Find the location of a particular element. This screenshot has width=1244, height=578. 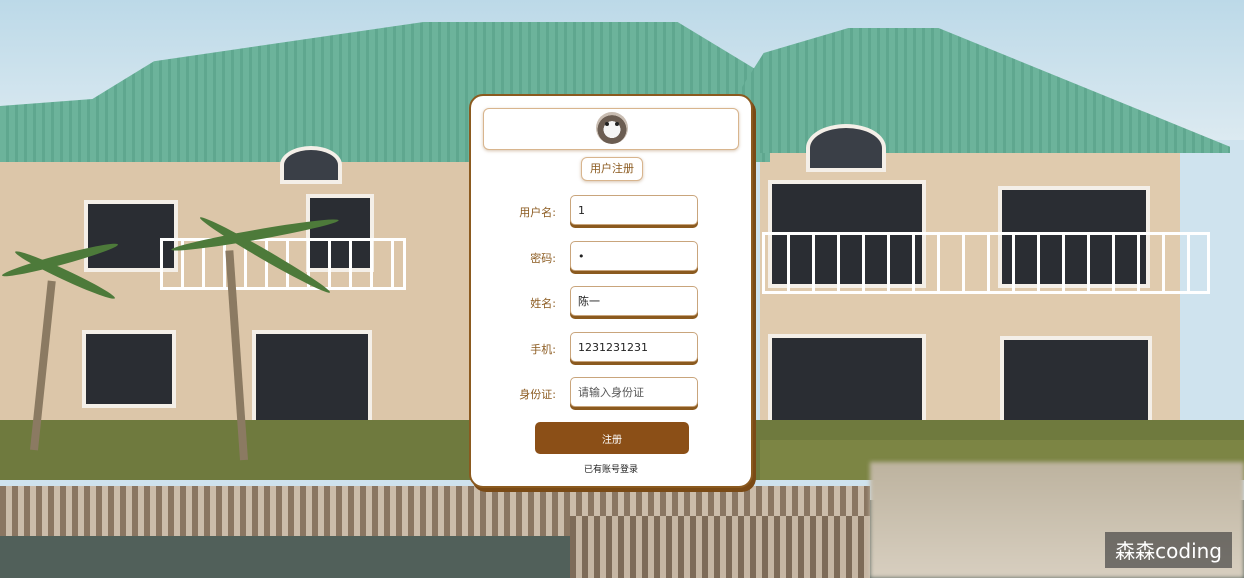

name-label: 姓名: is located at coordinates (543, 303).